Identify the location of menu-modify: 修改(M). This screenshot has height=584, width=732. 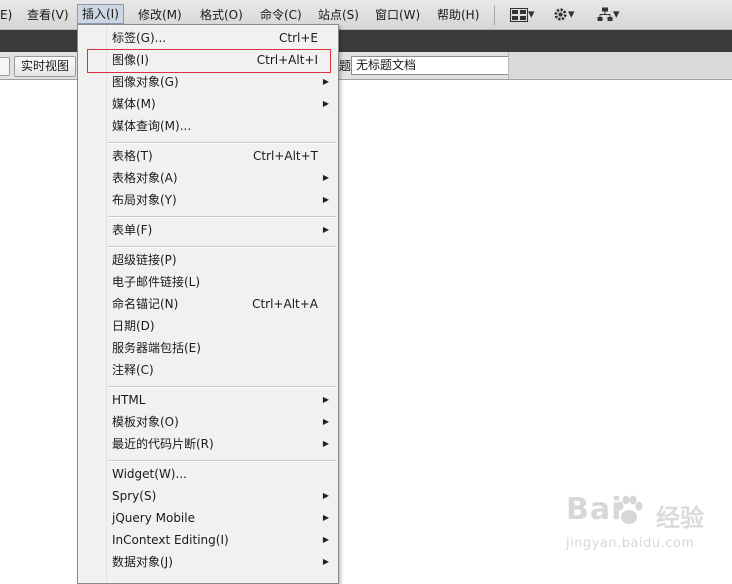
(160, 15).